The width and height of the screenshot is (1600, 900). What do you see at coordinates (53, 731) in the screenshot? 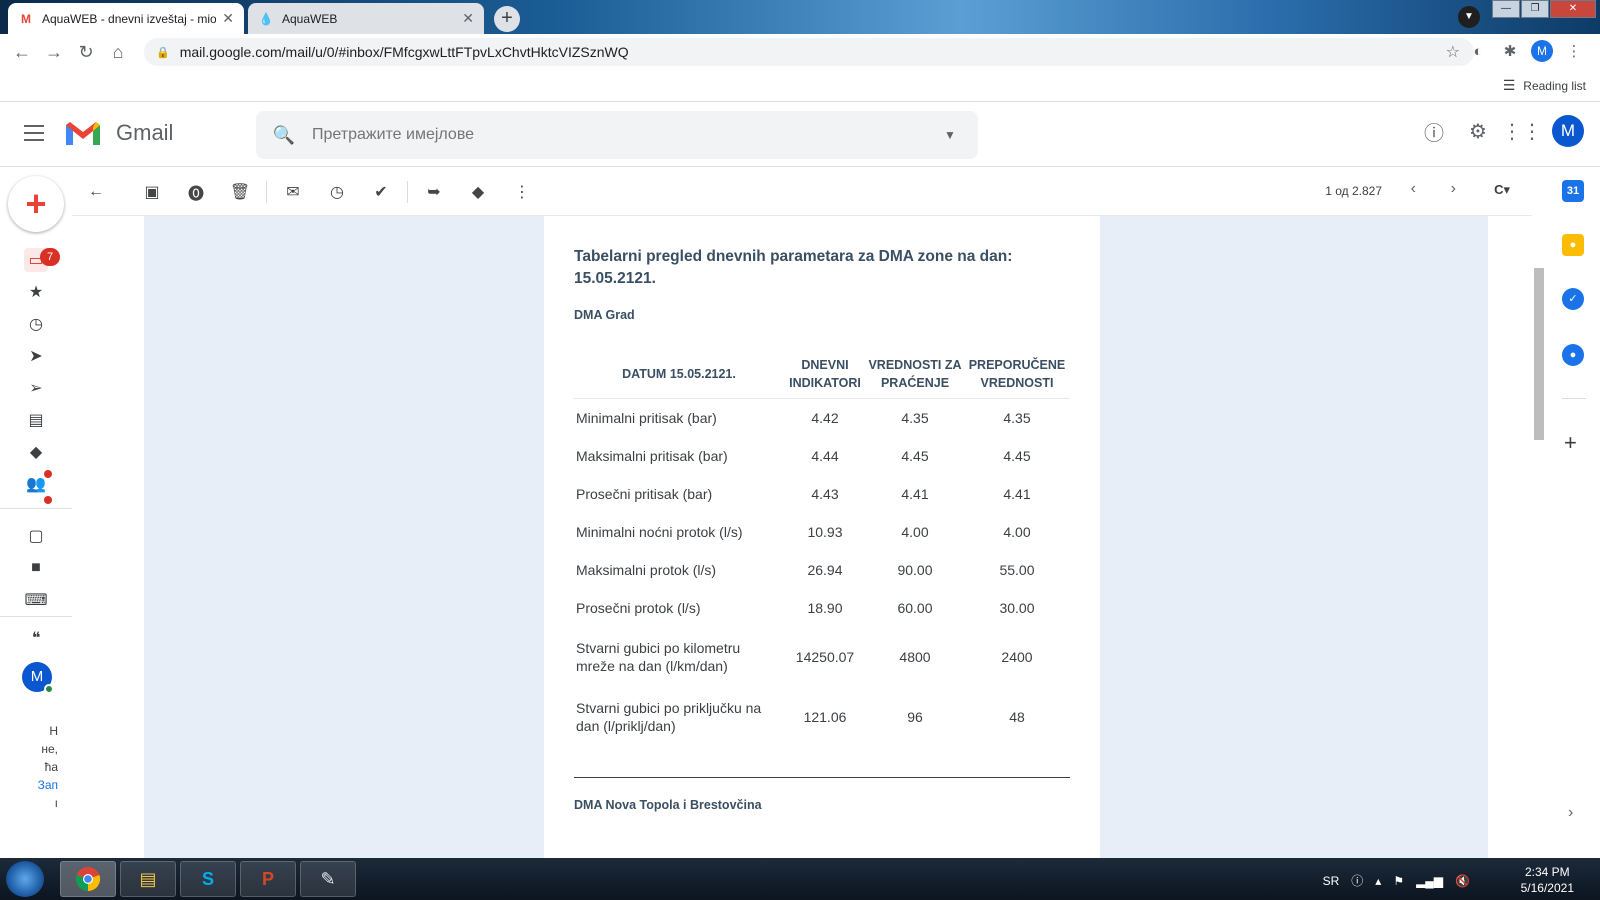
I see `notice-line: Н` at bounding box center [53, 731].